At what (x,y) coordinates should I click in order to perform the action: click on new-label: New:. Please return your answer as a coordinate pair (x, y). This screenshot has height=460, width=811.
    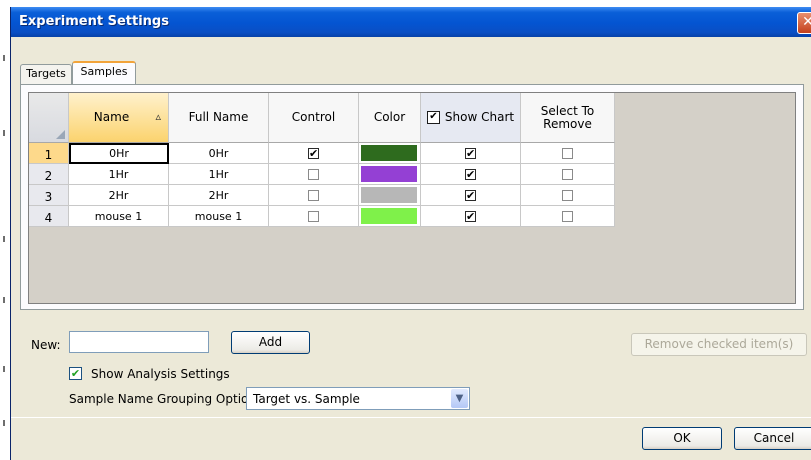
    Looking at the image, I should click on (46, 345).